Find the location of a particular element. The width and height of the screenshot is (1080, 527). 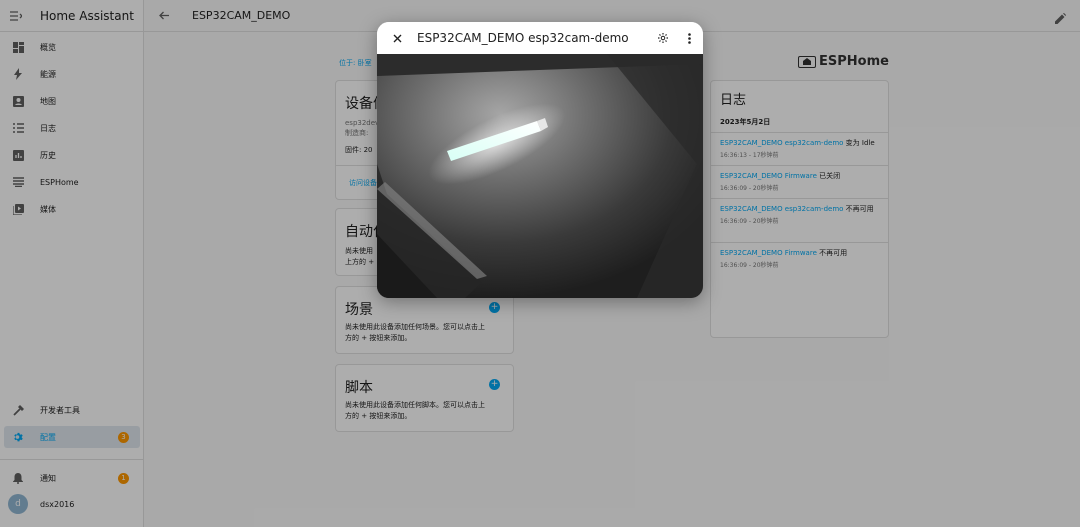

settings-button is located at coordinates (662, 38).